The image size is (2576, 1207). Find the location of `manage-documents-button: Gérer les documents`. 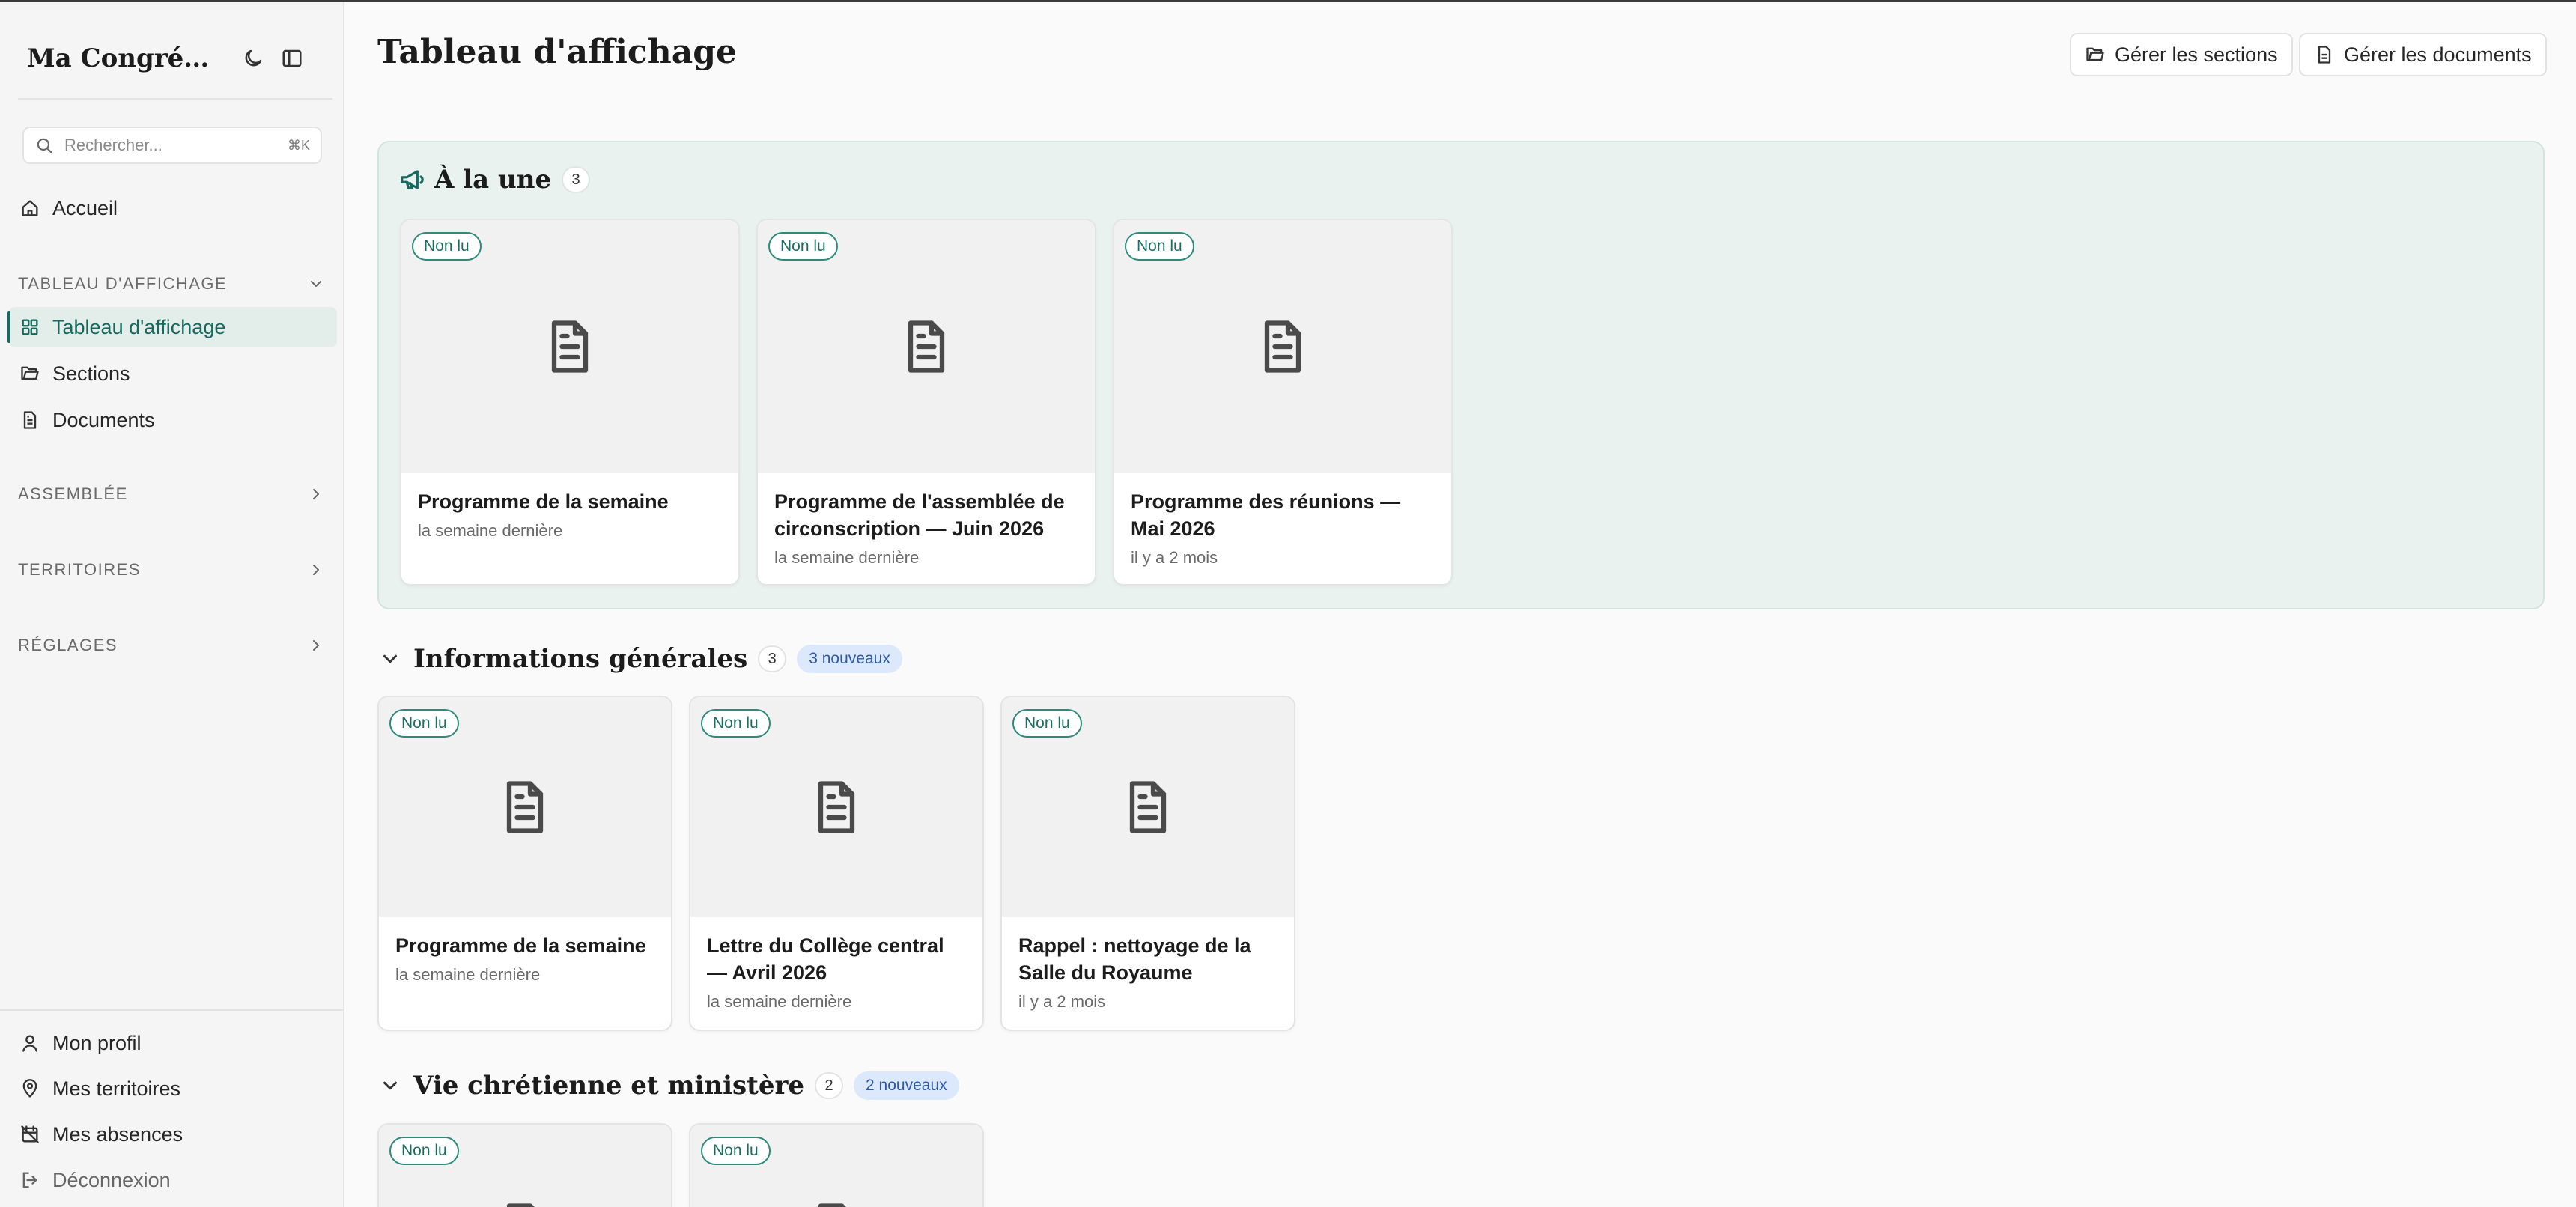

manage-documents-button: Gérer les documents is located at coordinates (2423, 54).